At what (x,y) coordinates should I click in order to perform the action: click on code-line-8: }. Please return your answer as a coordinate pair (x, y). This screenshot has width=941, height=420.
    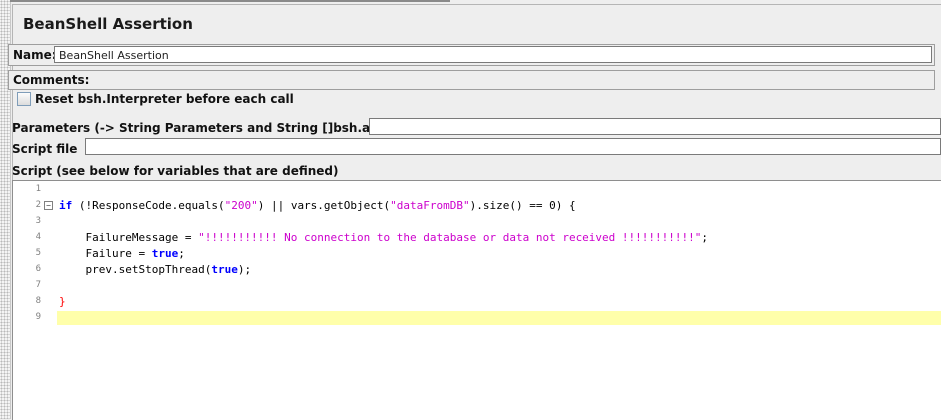
    Looking at the image, I should click on (62, 301).